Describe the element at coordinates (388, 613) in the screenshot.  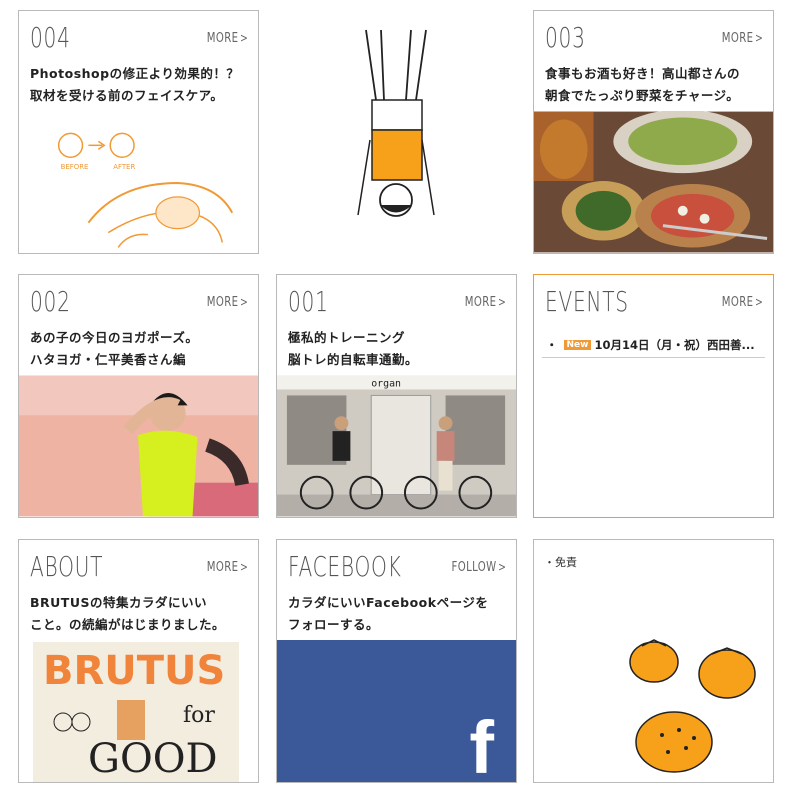
I see `card-text: カラダにいいFacebookページを フォローする。` at that location.